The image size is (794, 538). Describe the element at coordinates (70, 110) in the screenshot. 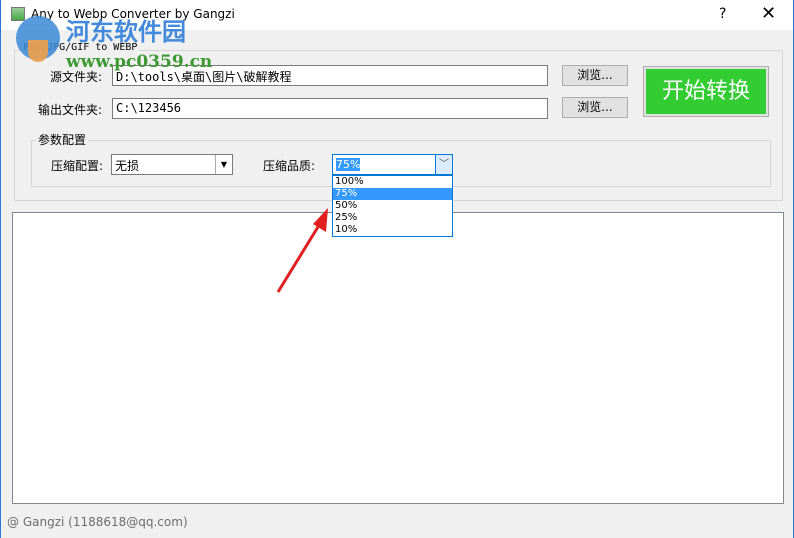

I see `output-label: 输出文件夹:` at that location.